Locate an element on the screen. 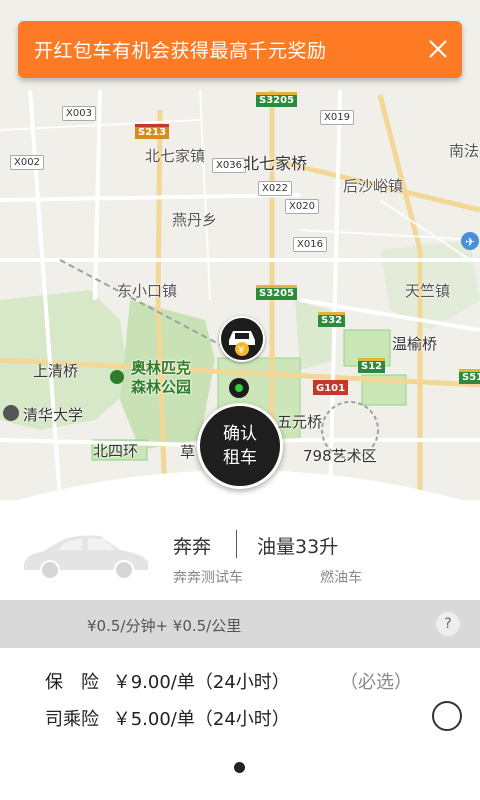  place-olympic-park-2: 森林公园 is located at coordinates (161, 387).